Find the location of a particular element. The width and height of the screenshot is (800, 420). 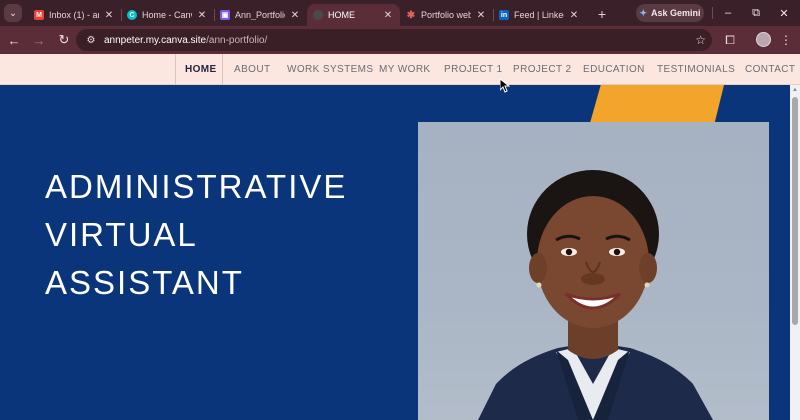

nav-about: ABOUT is located at coordinates (252, 69).